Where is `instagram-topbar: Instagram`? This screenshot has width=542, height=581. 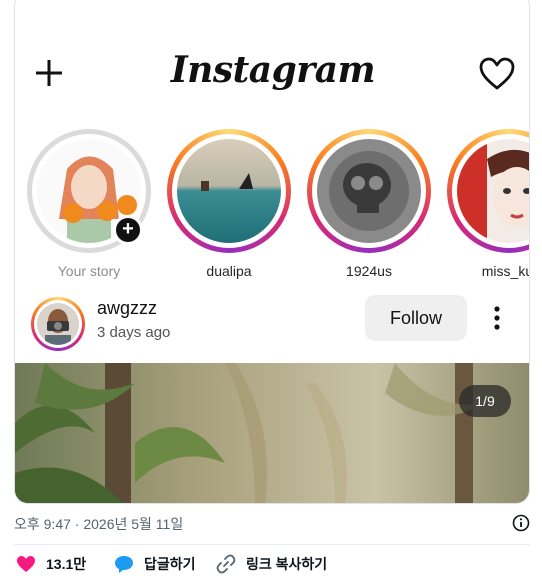
instagram-topbar: Instagram is located at coordinates (272, 71).